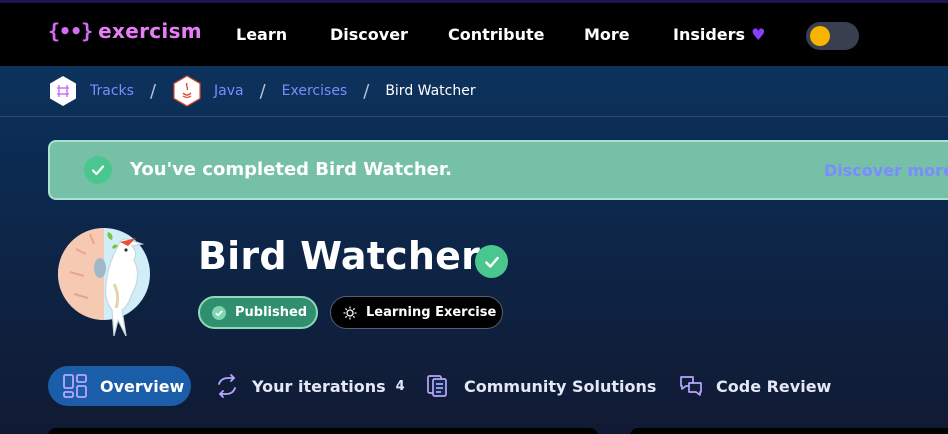 The height and width of the screenshot is (434, 948). What do you see at coordinates (886, 170) in the screenshot?
I see `discover-more-link: Discover more e` at bounding box center [886, 170].